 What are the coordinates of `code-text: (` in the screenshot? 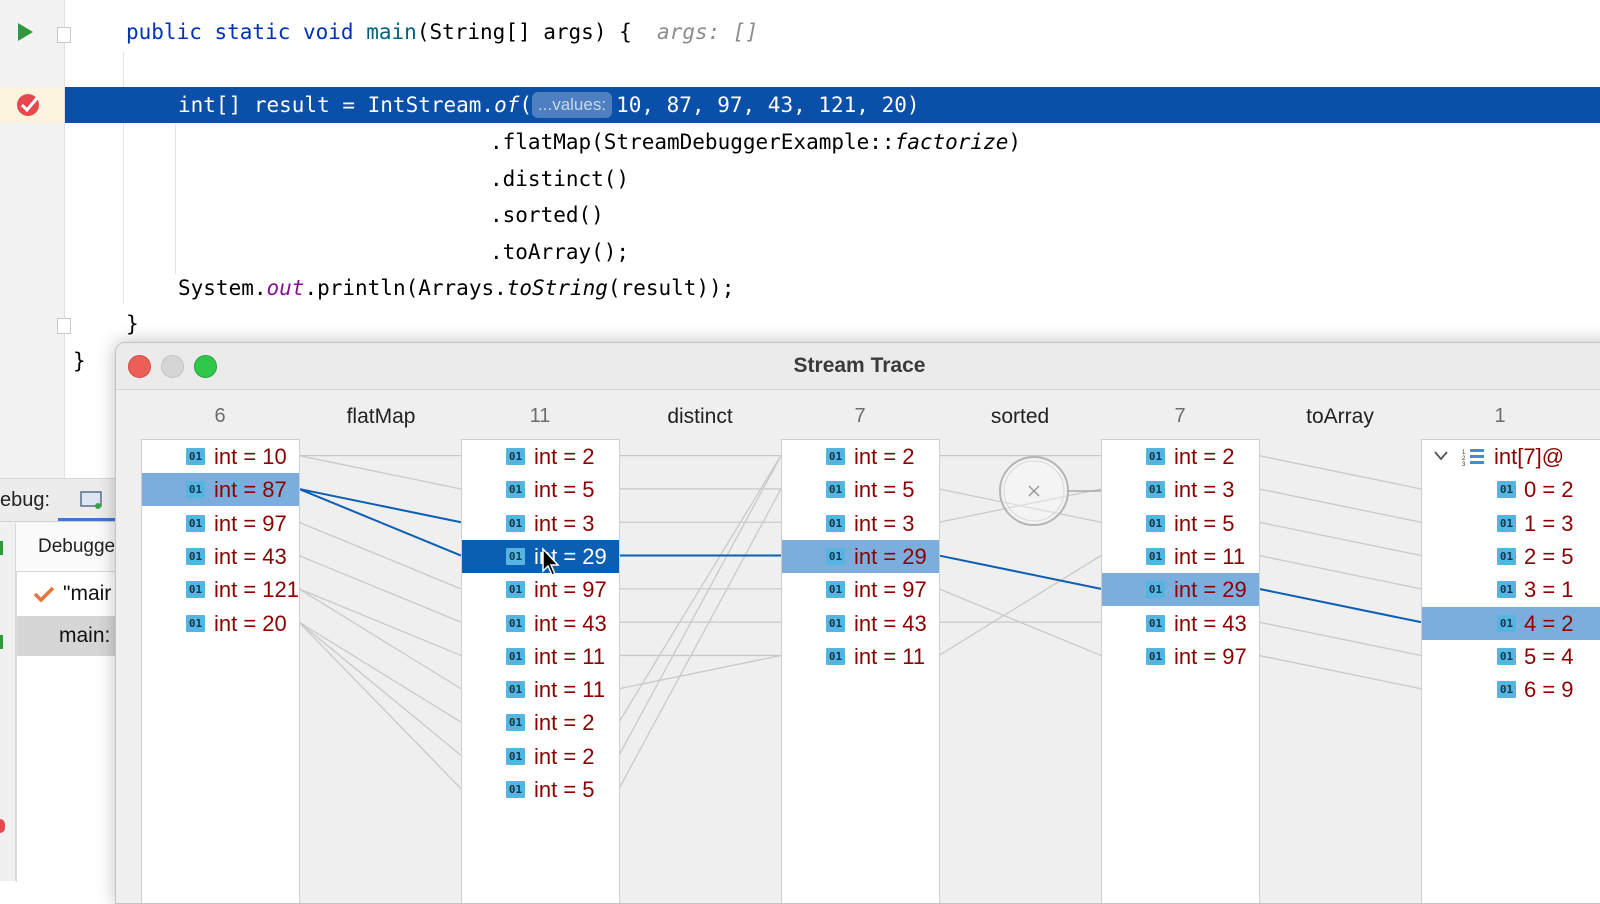 It's located at (526, 105).